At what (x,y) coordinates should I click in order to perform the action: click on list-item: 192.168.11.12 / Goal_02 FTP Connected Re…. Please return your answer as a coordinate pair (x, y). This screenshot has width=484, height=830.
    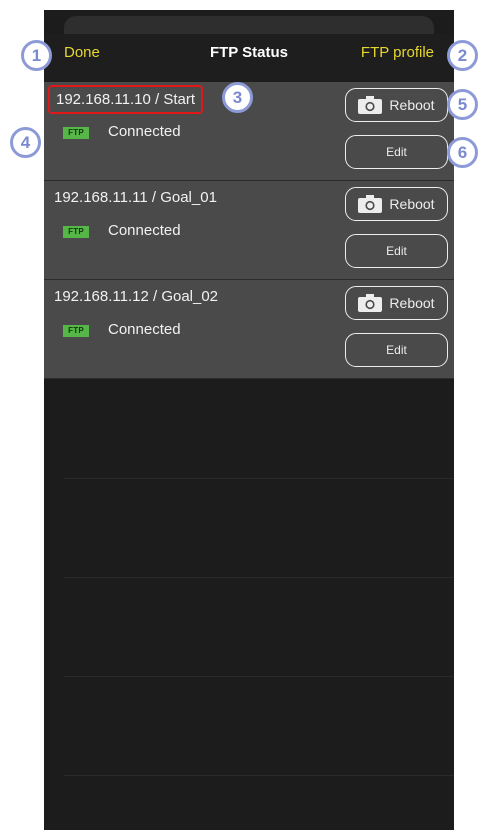
    Looking at the image, I should click on (249, 329).